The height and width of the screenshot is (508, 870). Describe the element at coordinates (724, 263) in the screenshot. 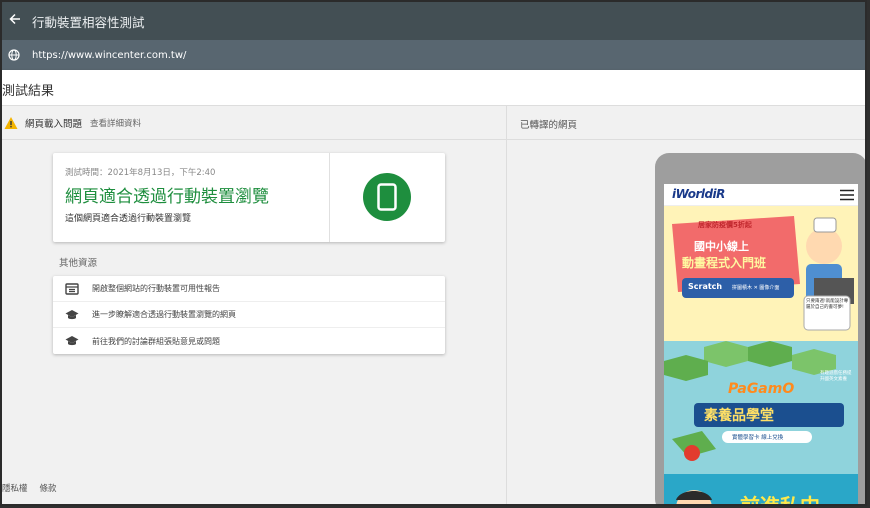

I see `course-line2: 動畫程式入門班` at that location.